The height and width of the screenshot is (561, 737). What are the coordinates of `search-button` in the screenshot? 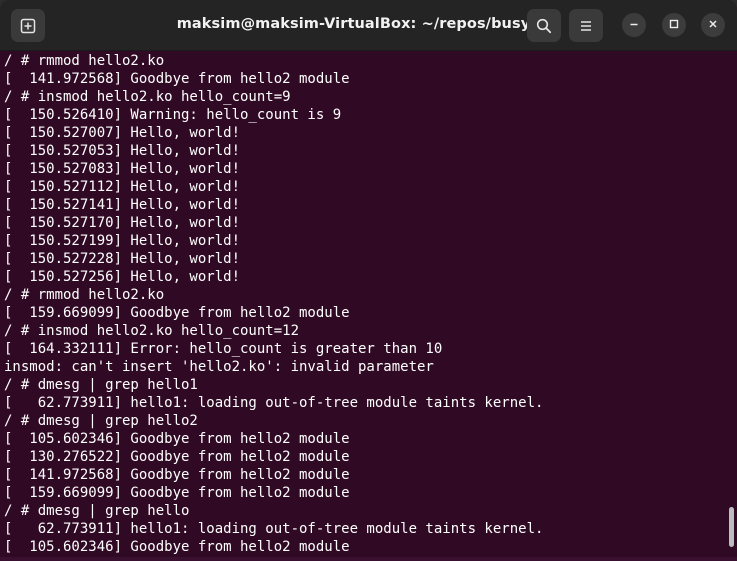 It's located at (544, 25).